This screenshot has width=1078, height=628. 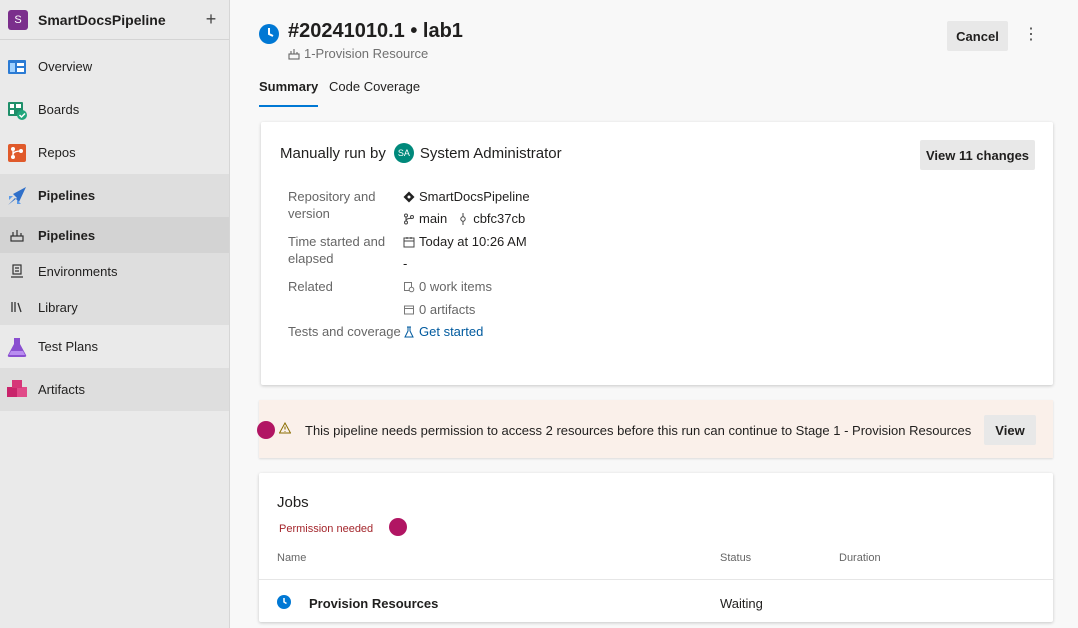 What do you see at coordinates (269, 34) in the screenshot?
I see `run-status-clock-icon` at bounding box center [269, 34].